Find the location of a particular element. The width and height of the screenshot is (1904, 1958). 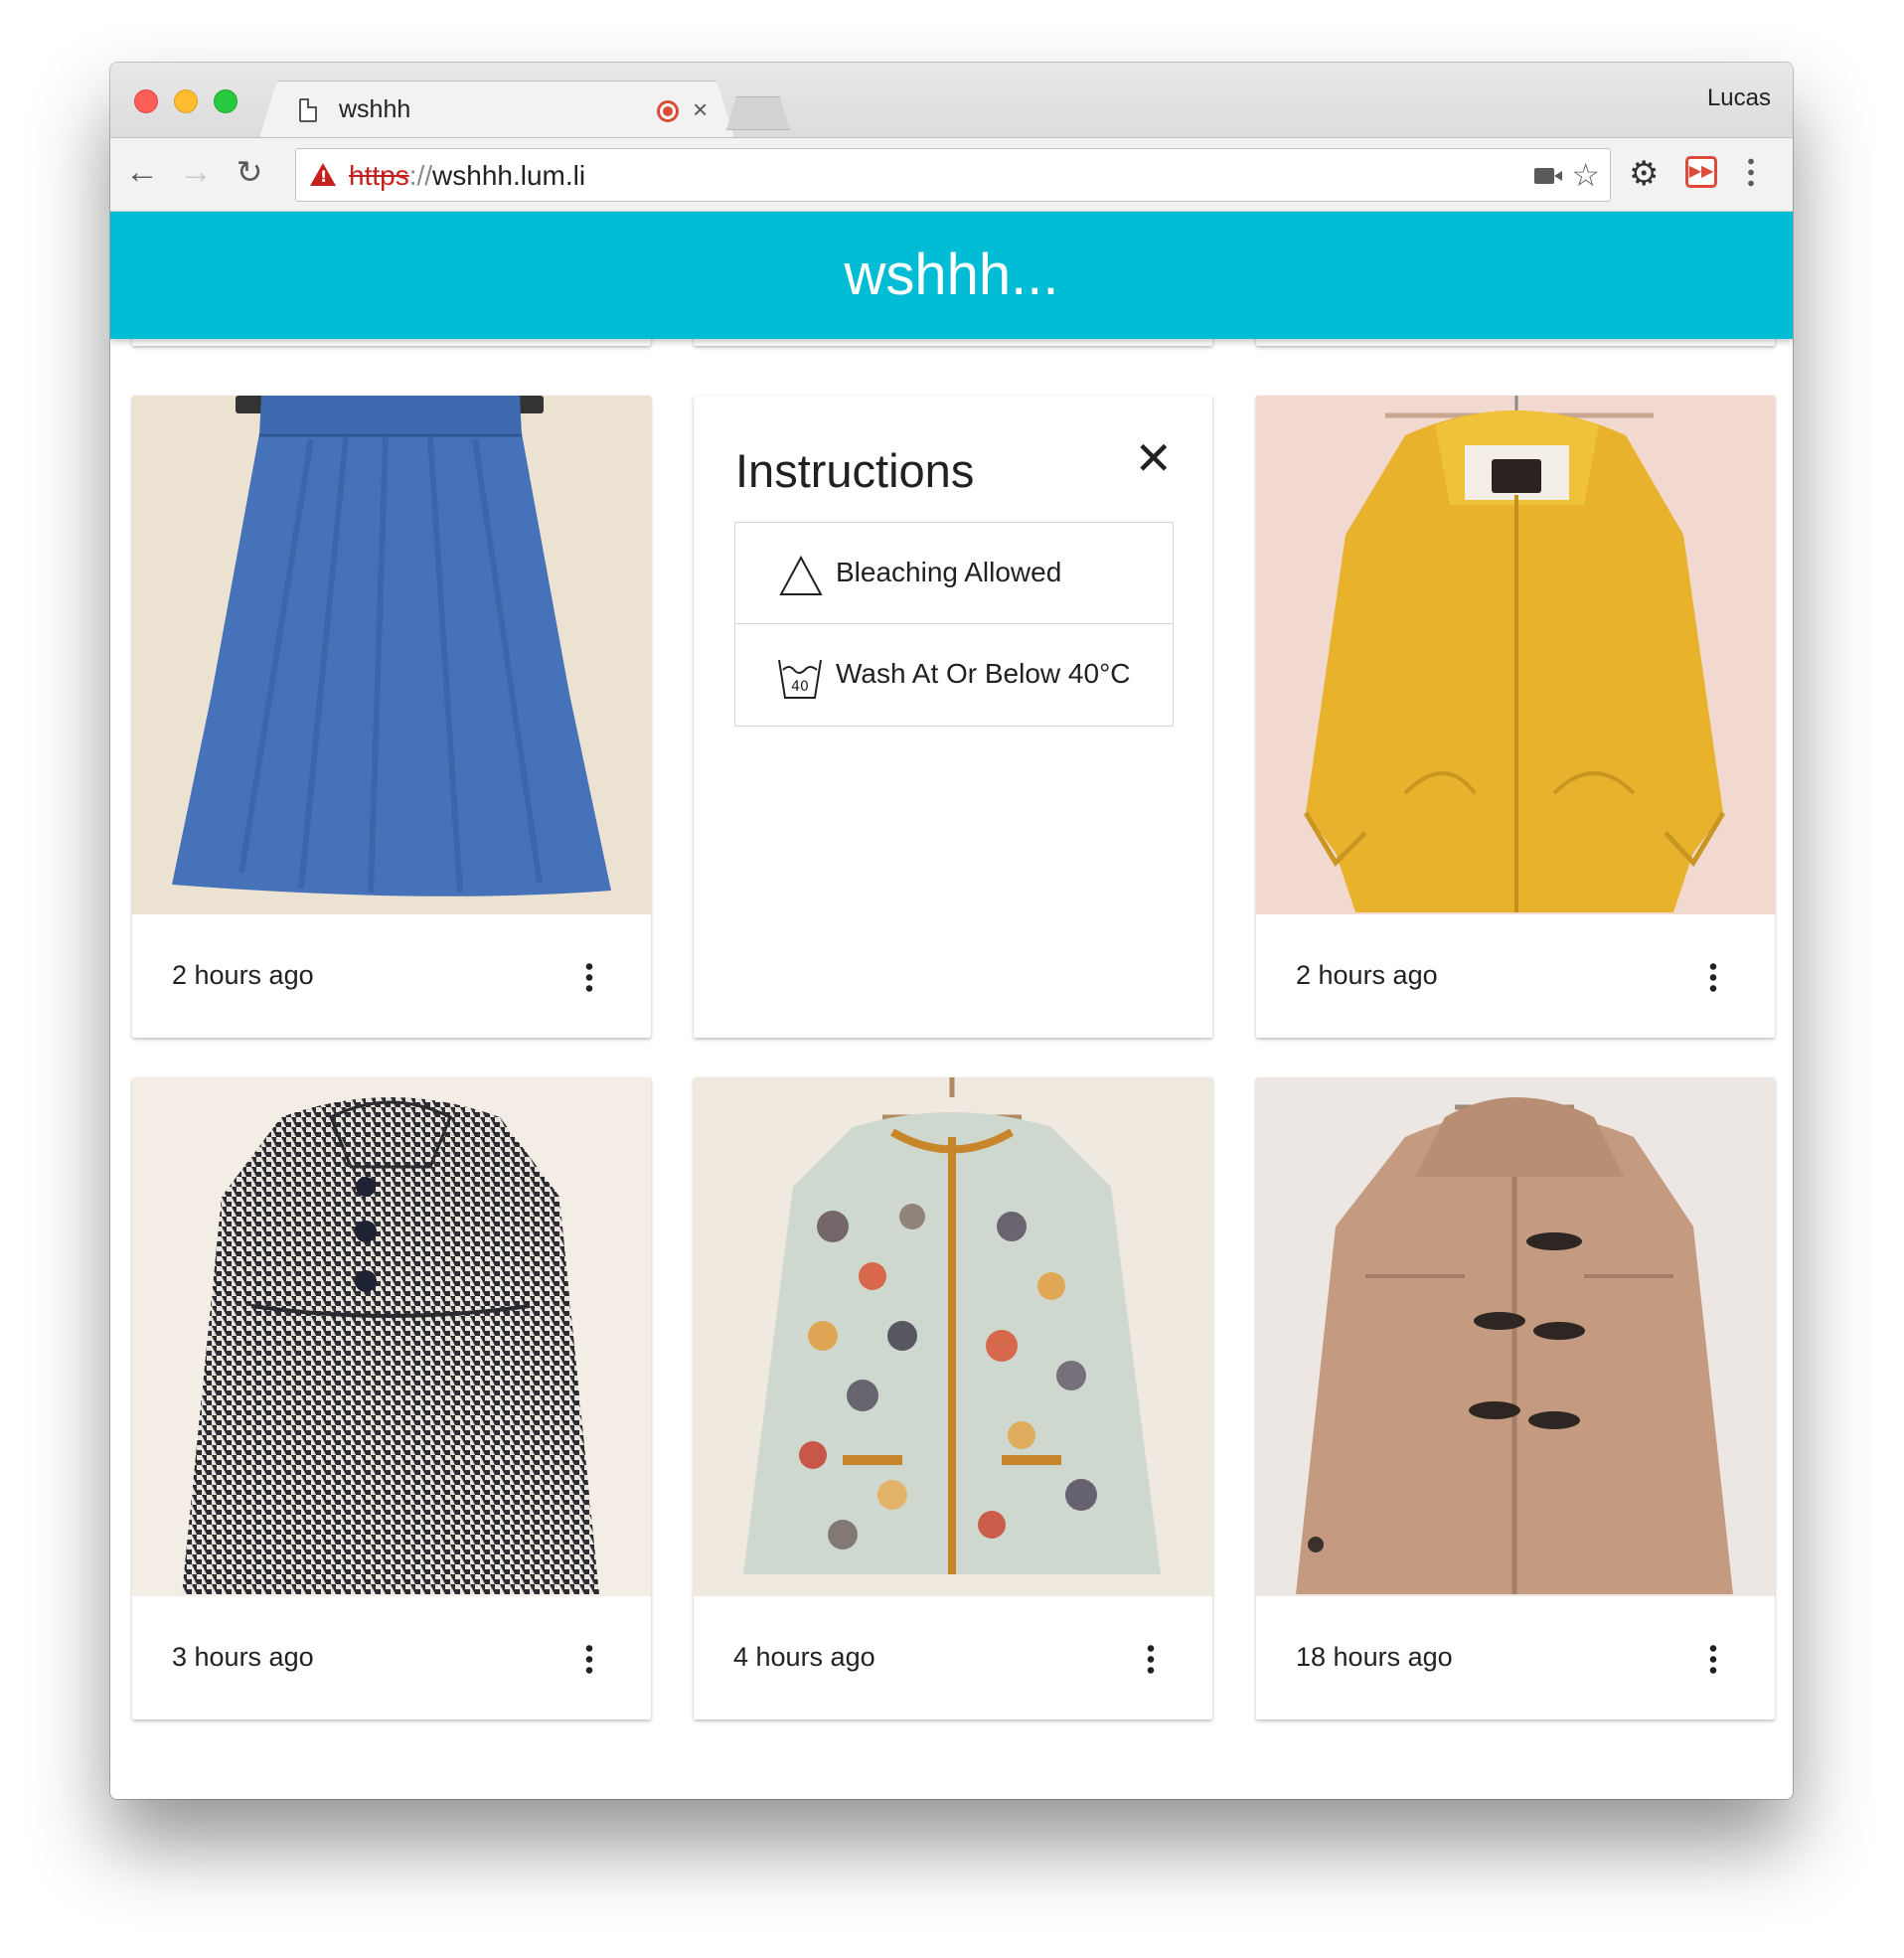

extension-icon: ▶▶ is located at coordinates (1701, 172).